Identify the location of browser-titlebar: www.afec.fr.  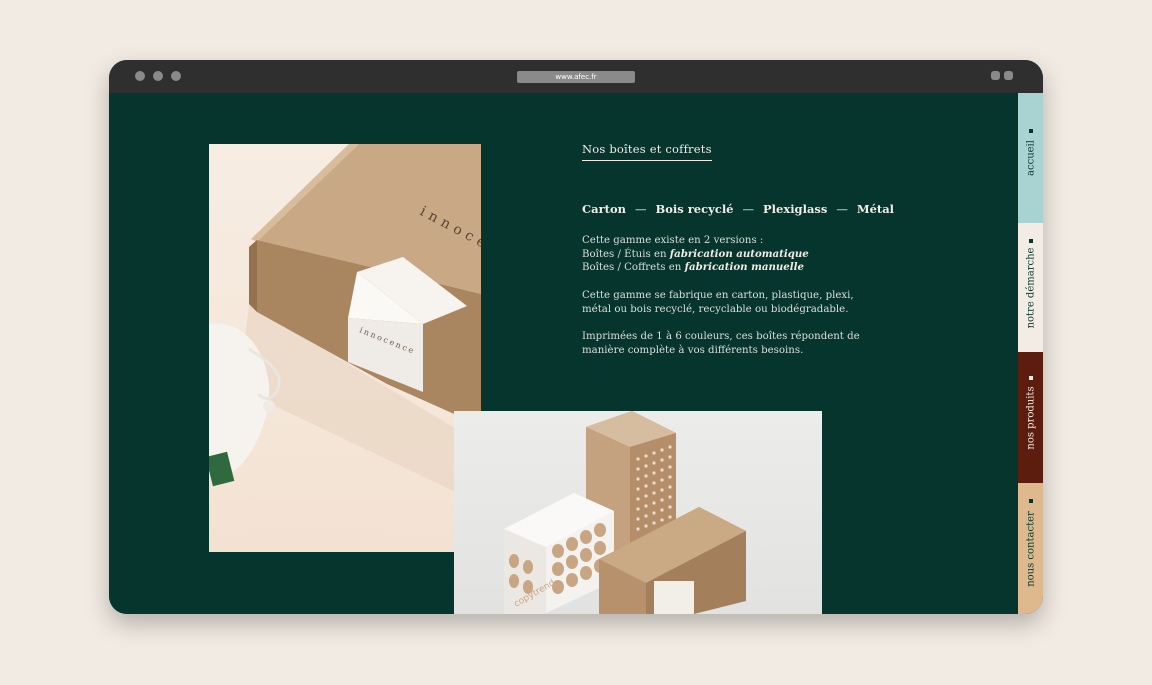
(576, 76).